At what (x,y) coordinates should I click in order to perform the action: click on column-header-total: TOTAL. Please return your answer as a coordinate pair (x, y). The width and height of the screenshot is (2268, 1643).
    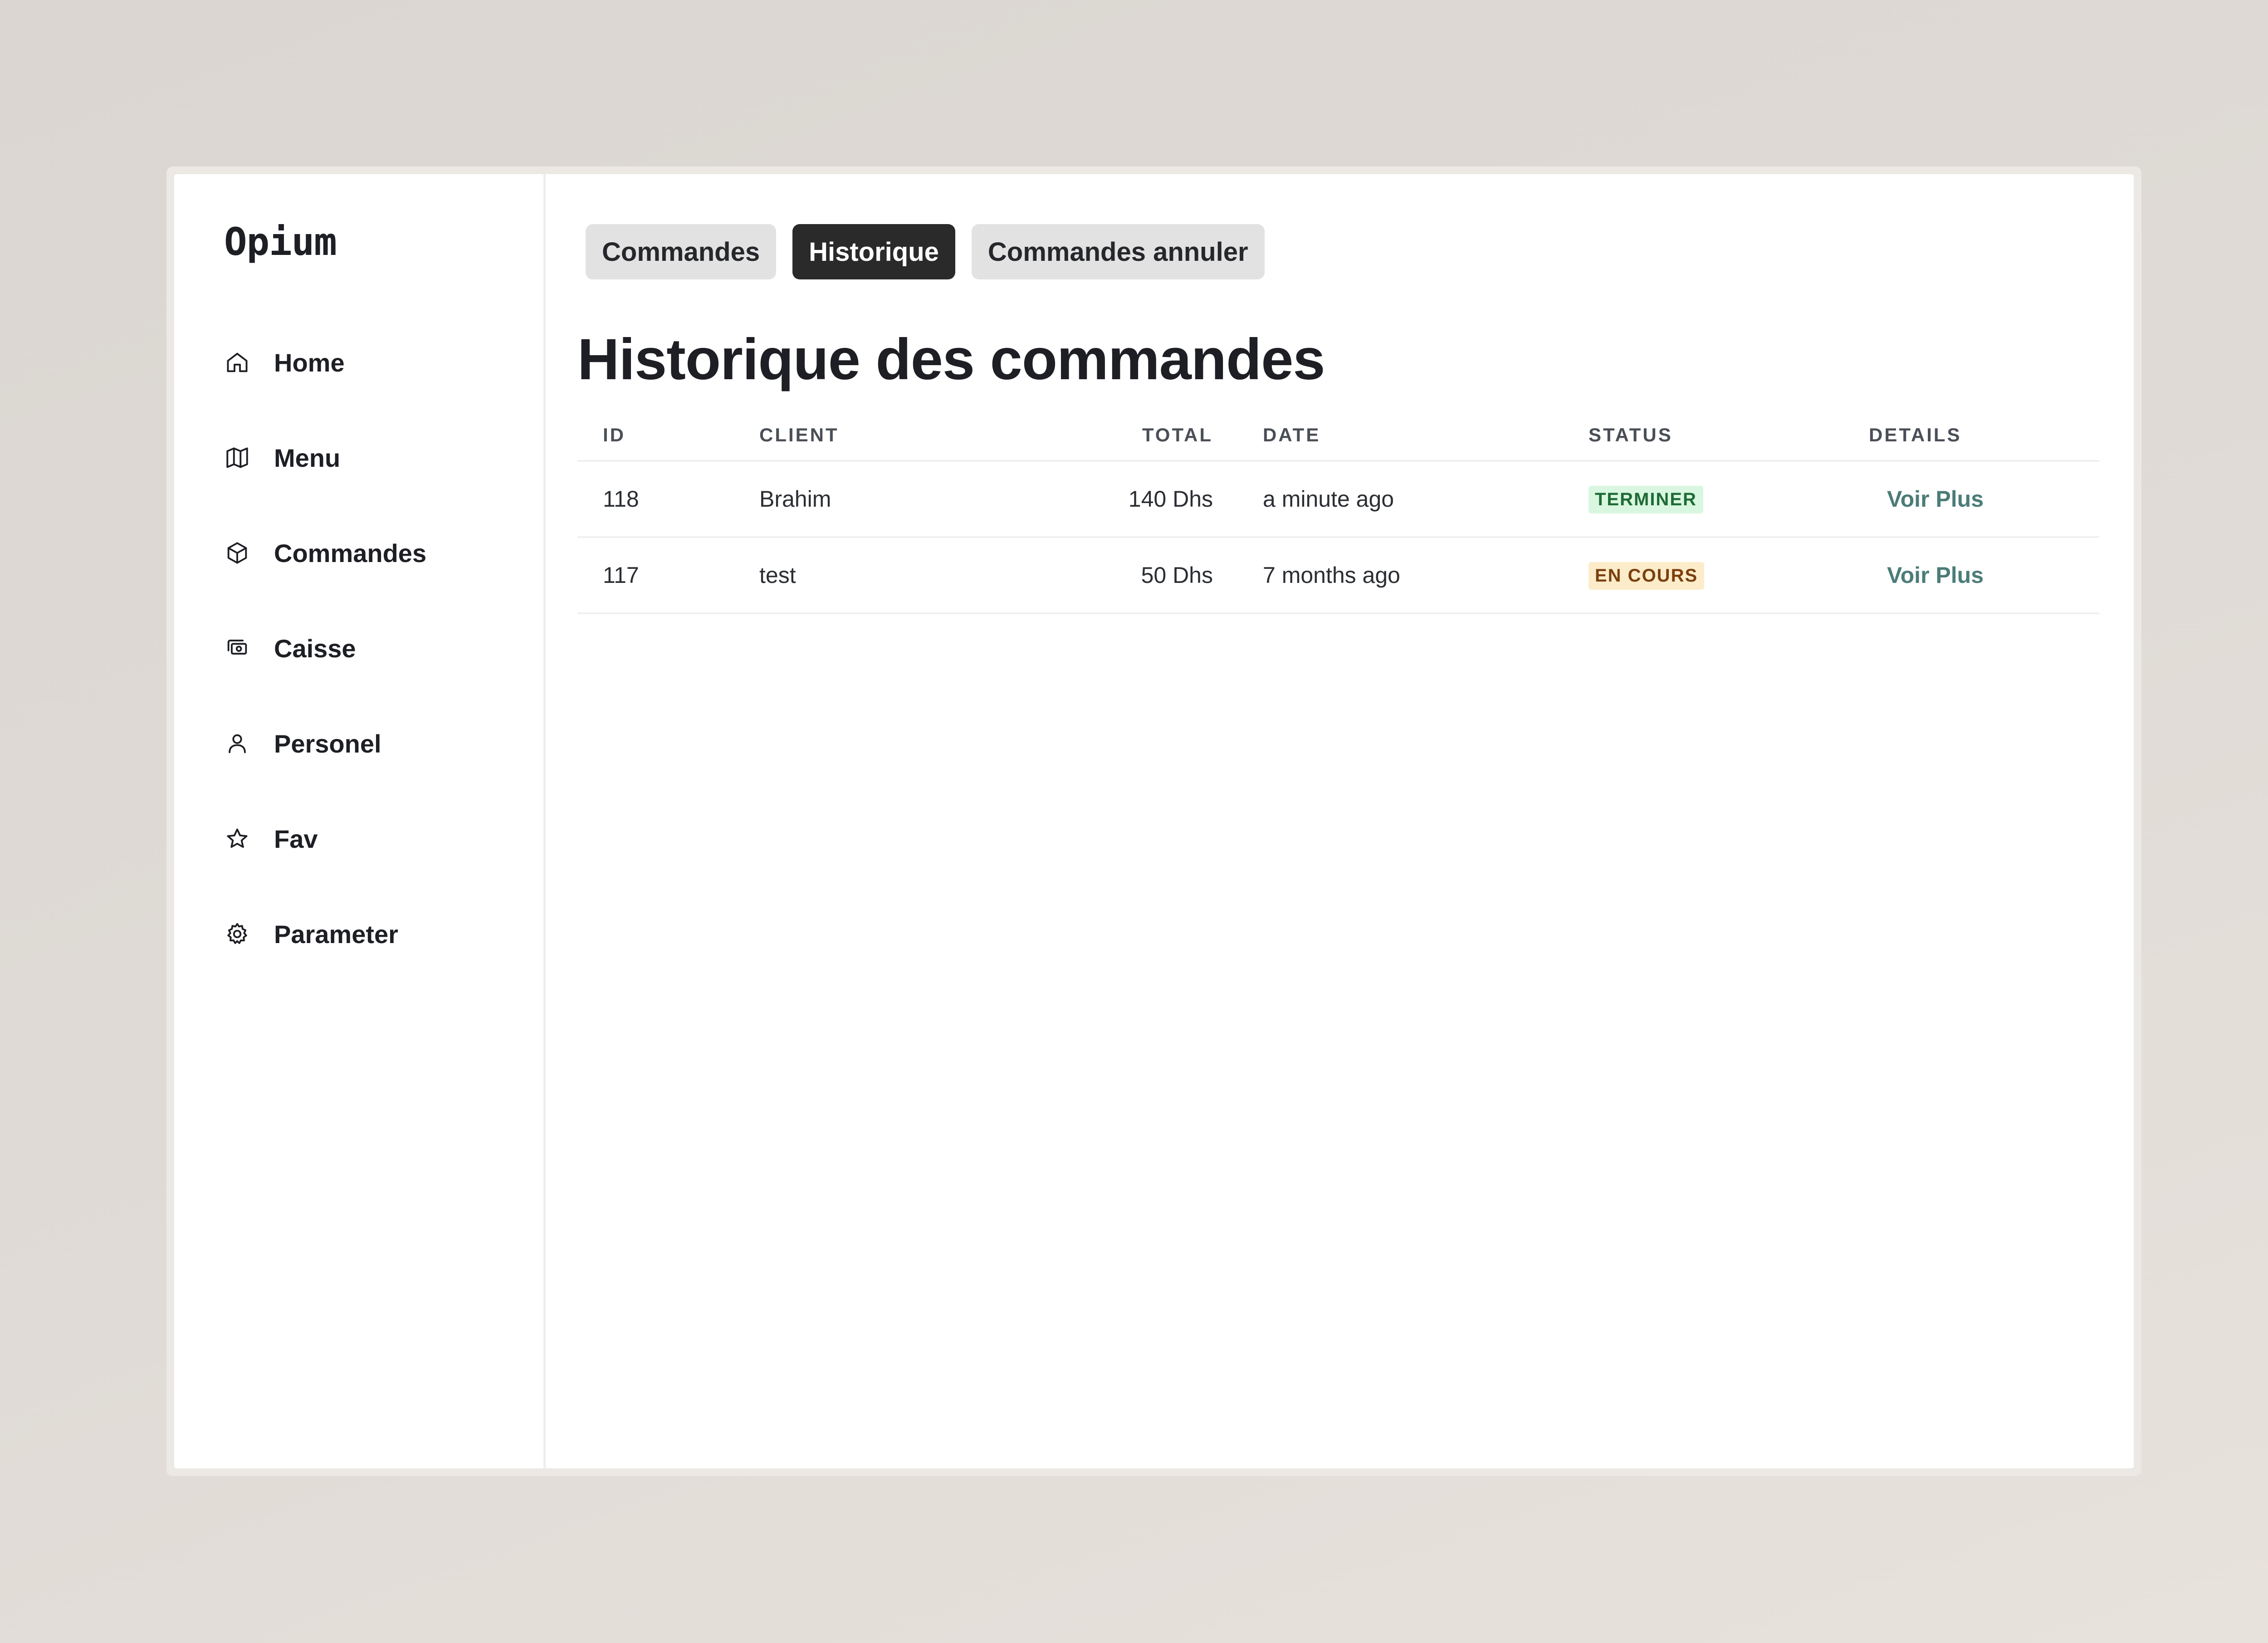
    Looking at the image, I should click on (1138, 440).